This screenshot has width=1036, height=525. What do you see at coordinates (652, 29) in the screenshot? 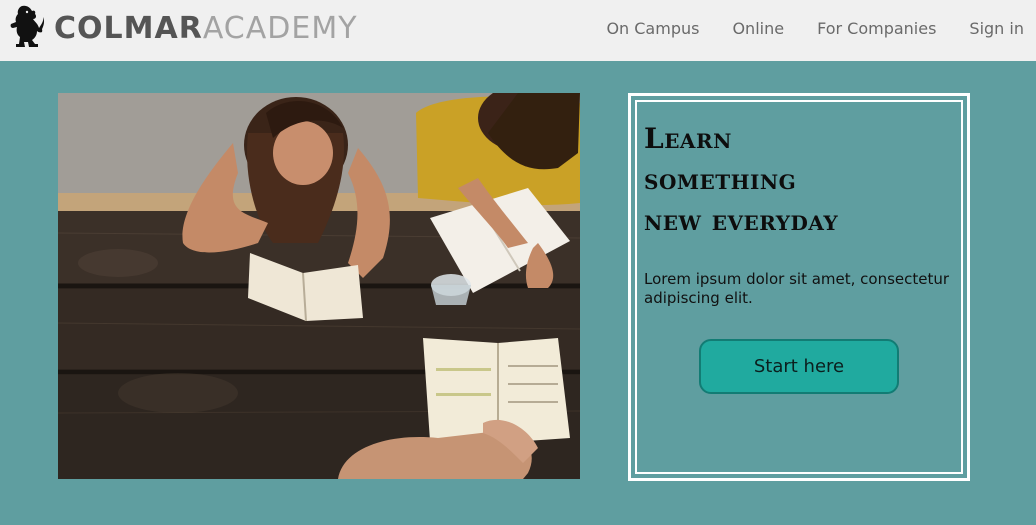
I see `nav-on-campus: On Campus` at bounding box center [652, 29].